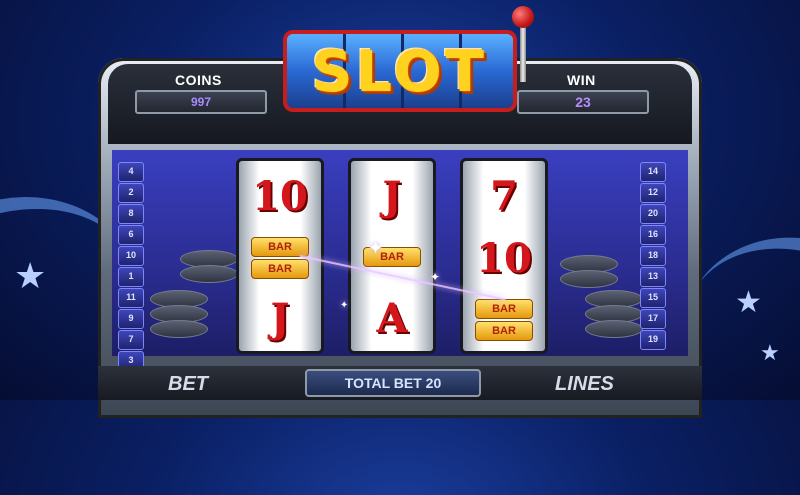  I want to click on payline-button: 19, so click(653, 340).